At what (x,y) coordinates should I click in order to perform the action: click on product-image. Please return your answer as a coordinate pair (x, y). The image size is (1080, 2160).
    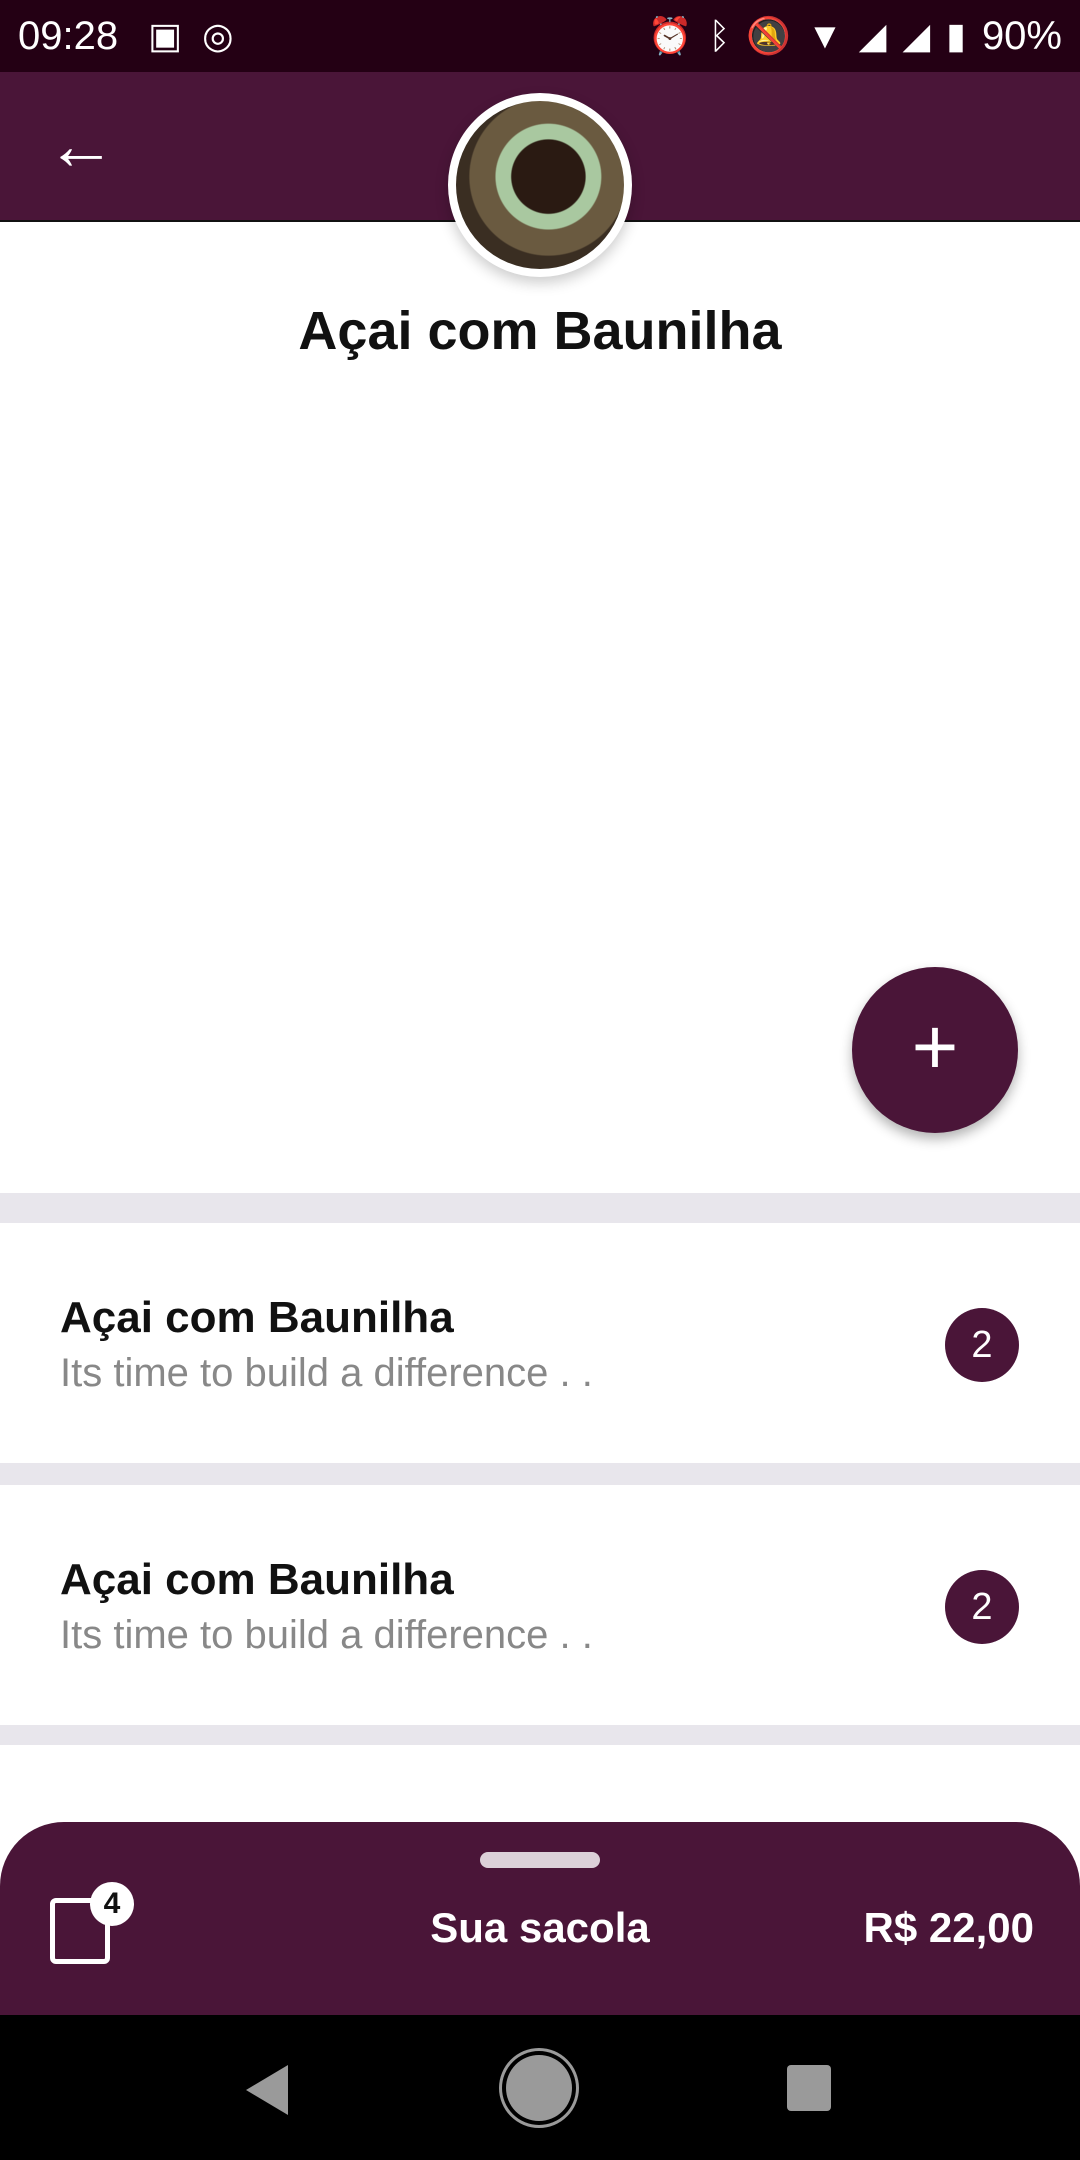
    Looking at the image, I should click on (540, 185).